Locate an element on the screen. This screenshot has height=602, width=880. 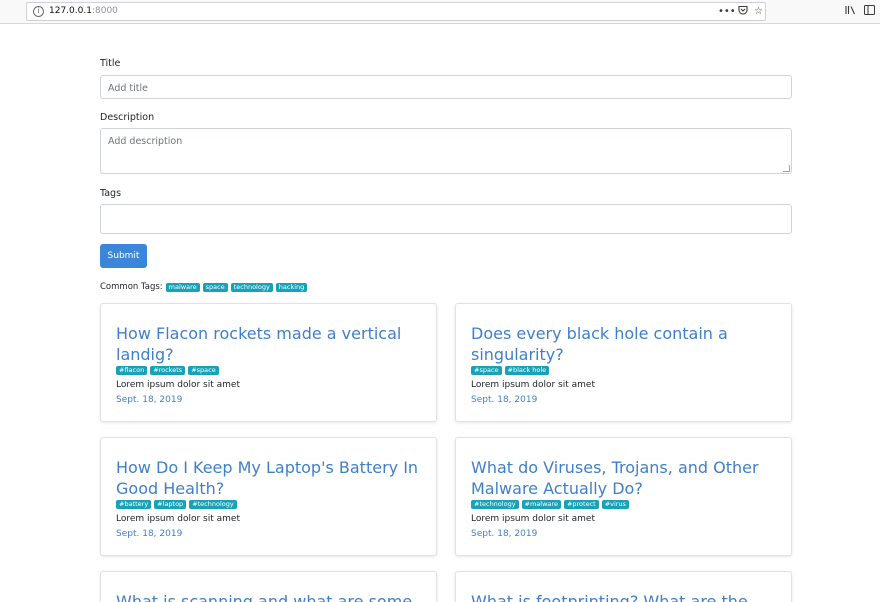
info-icon: i is located at coordinates (38, 11).